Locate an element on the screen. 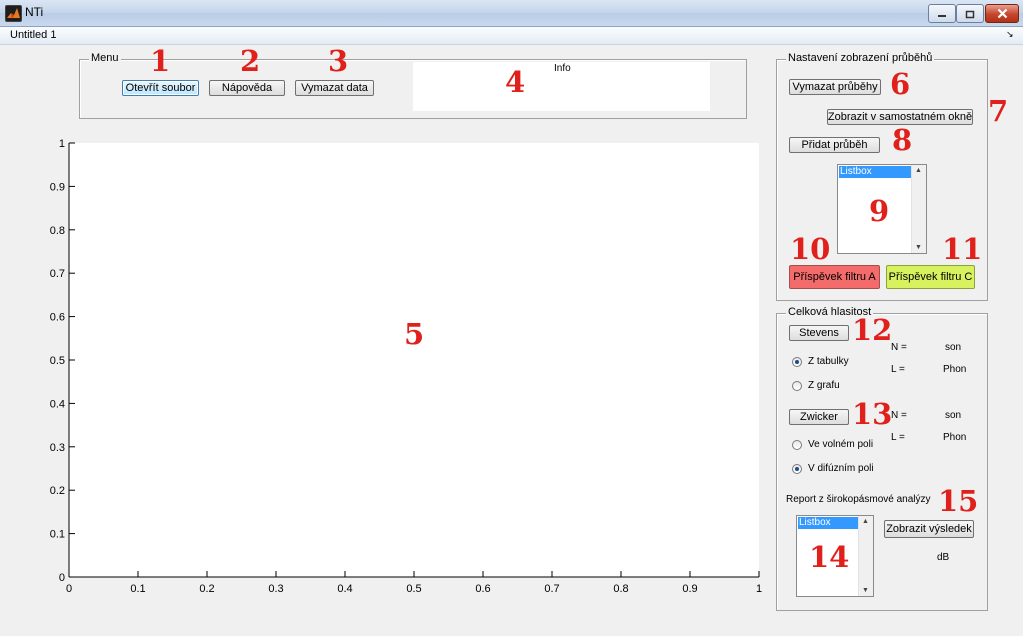 The height and width of the screenshot is (636, 1023). annotation-5: 5 is located at coordinates (414, 334).